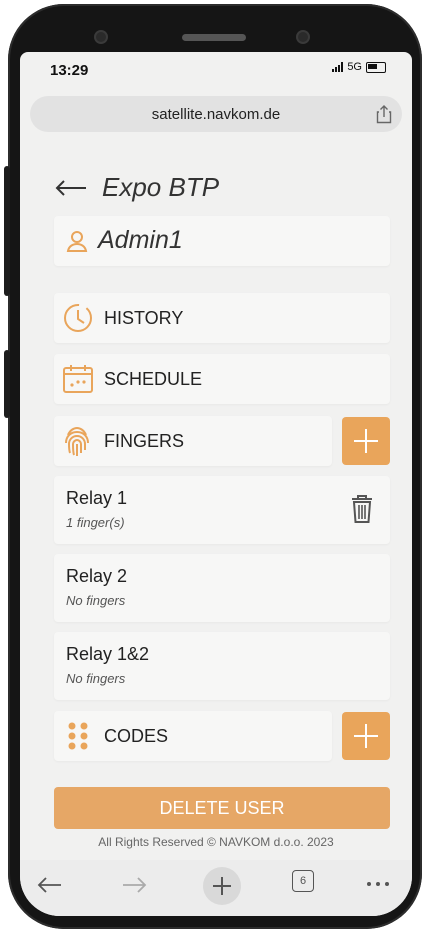 The image size is (430, 935). Describe the element at coordinates (216, 68) in the screenshot. I see `status-bar: 13:29 5G` at that location.